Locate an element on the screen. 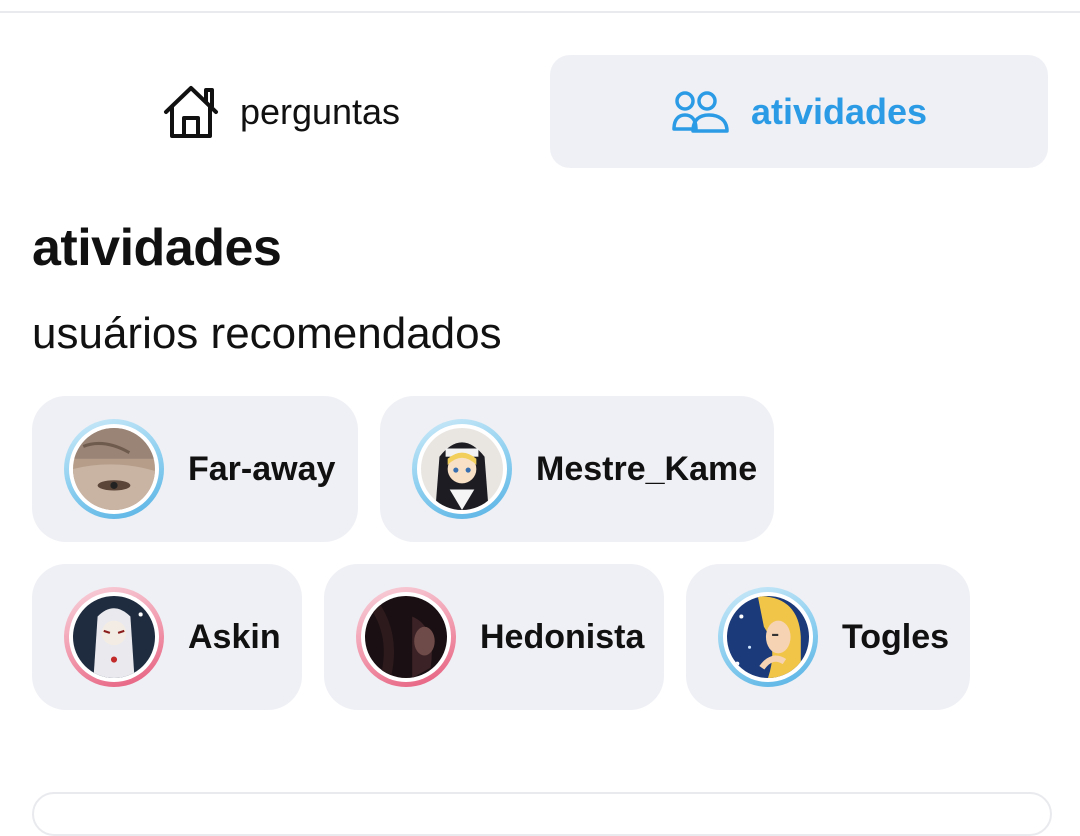 The height and width of the screenshot is (836, 1080). user-chip-togles: Togles is located at coordinates (828, 637).